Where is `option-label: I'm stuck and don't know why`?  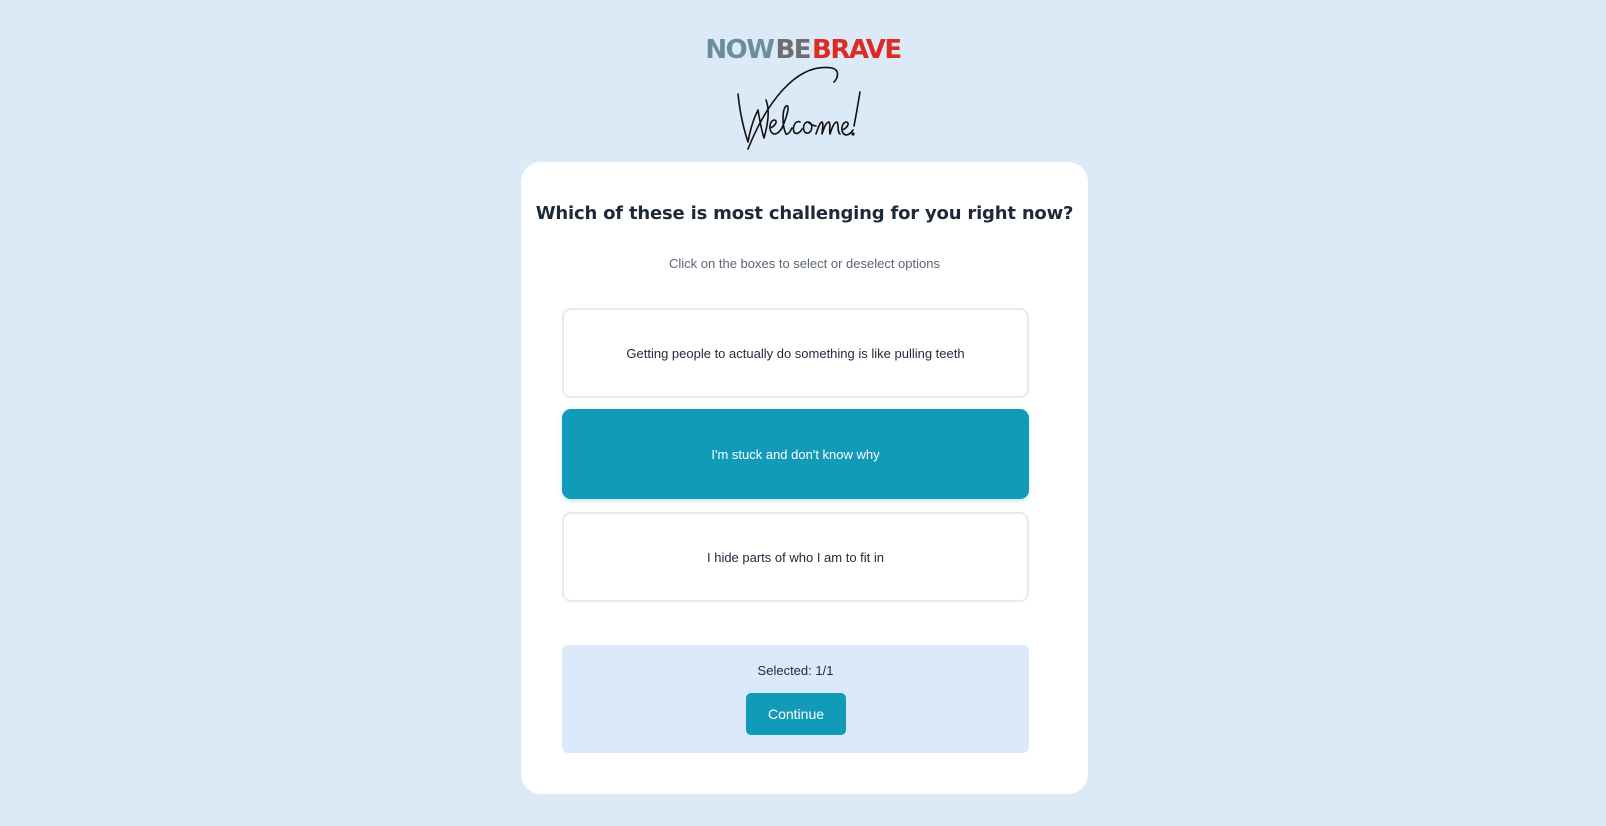
option-label: I'm stuck and don't know why is located at coordinates (795, 454).